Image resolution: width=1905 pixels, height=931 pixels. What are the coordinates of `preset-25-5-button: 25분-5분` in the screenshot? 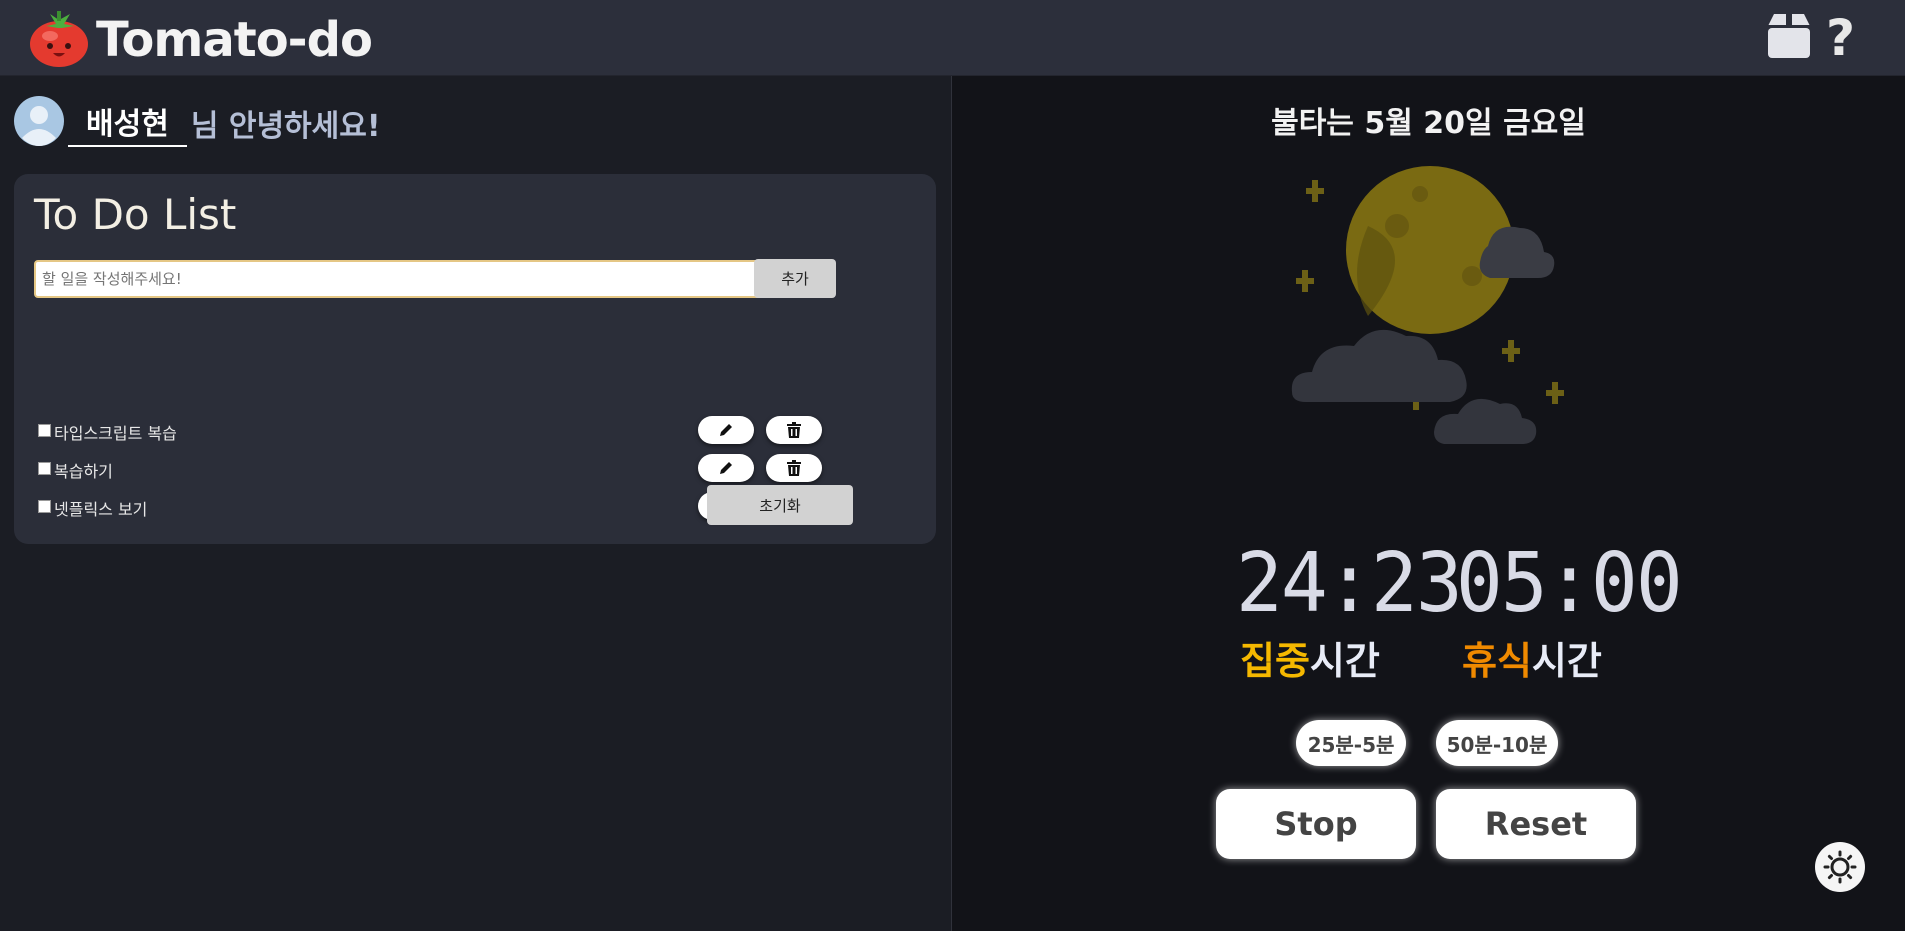 It's located at (1351, 743).